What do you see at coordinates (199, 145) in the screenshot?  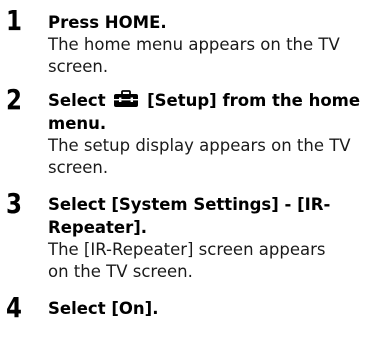 I see `step-description-line: The setup display appears on the TV` at bounding box center [199, 145].